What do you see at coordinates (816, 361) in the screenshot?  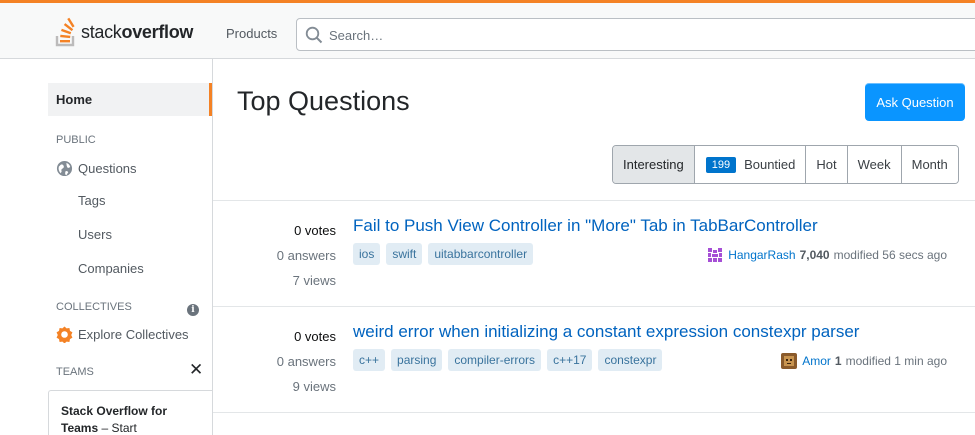 I see `user-name-link: Amor` at bounding box center [816, 361].